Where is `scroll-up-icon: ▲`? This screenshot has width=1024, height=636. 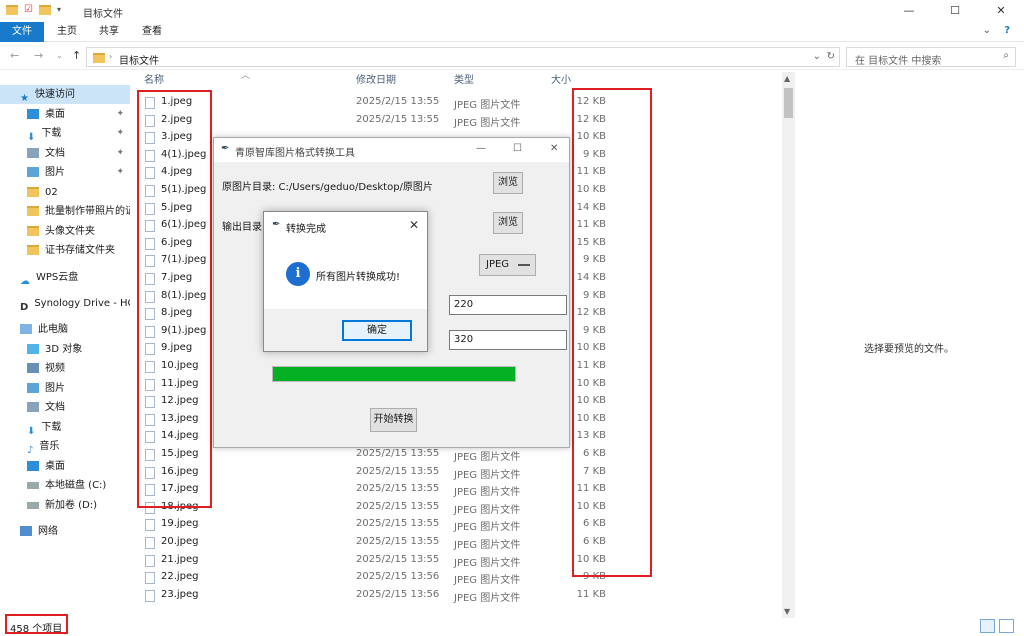 scroll-up-icon: ▲ is located at coordinates (787, 78).